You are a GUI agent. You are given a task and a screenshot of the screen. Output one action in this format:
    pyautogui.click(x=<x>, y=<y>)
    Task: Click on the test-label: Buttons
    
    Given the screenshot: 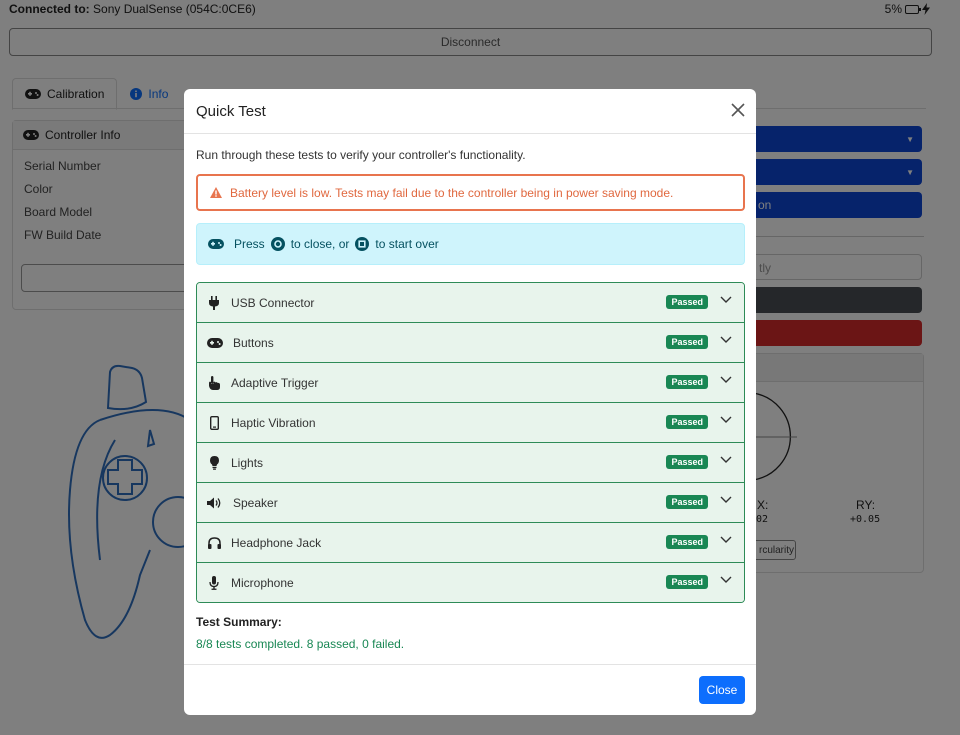 What is the action you would take?
    pyautogui.click(x=253, y=342)
    